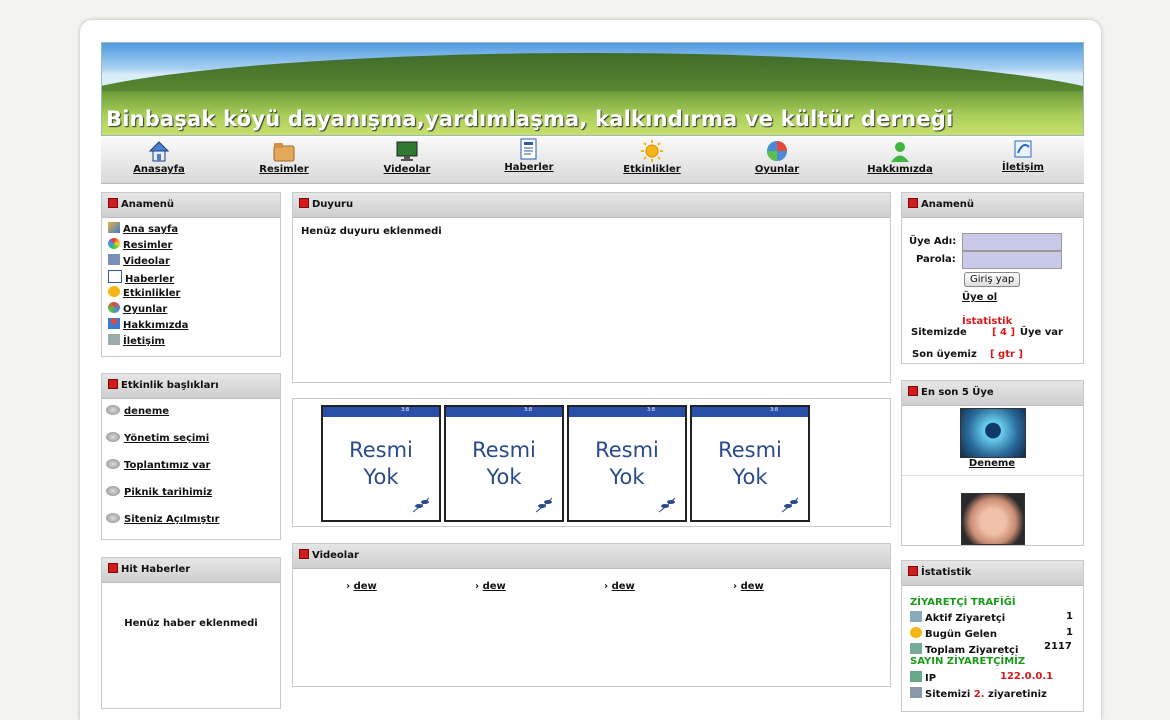 This screenshot has height=720, width=1170. What do you see at coordinates (148, 204) in the screenshot?
I see `left-menu-title: Anamenü` at bounding box center [148, 204].